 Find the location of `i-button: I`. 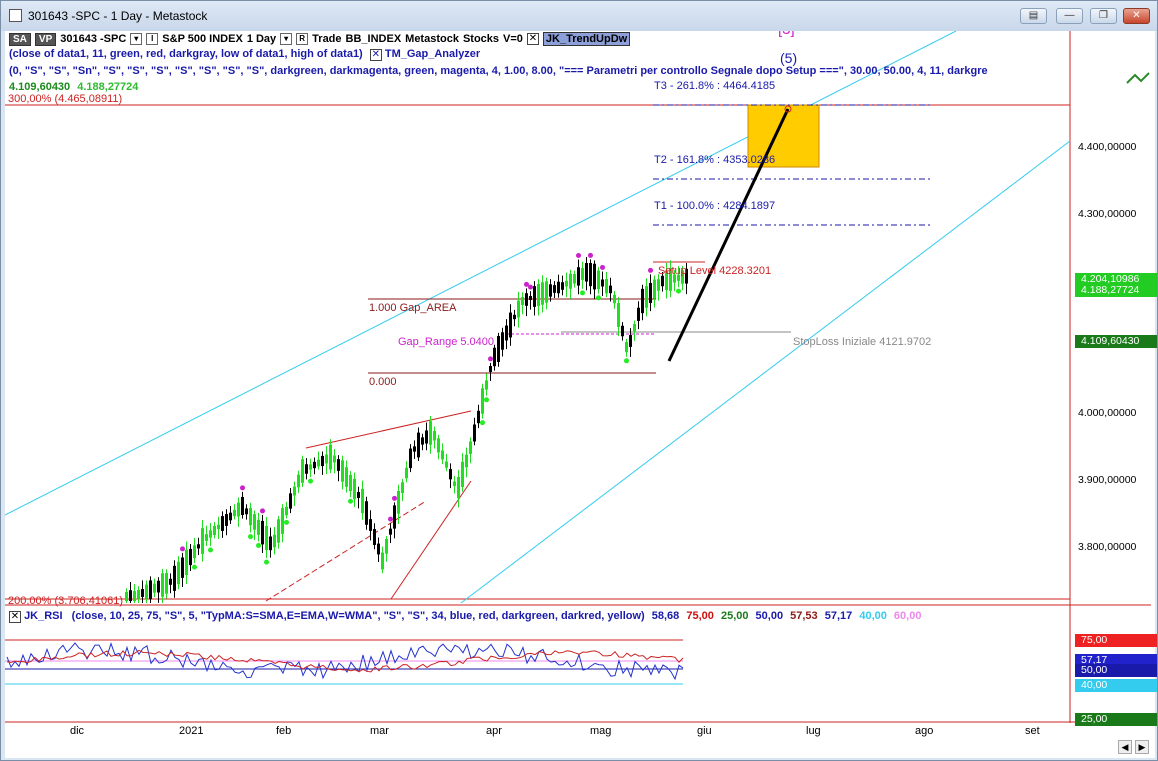

i-button: I is located at coordinates (152, 39).